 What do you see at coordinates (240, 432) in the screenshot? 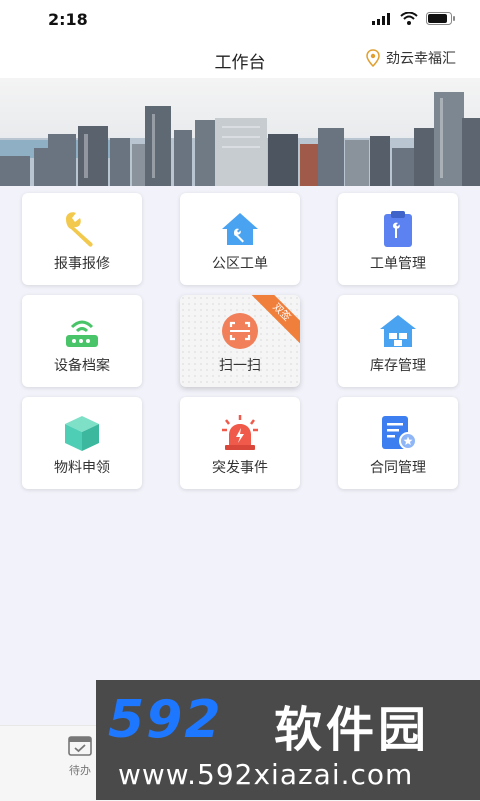
I see `alarm-icon` at bounding box center [240, 432].